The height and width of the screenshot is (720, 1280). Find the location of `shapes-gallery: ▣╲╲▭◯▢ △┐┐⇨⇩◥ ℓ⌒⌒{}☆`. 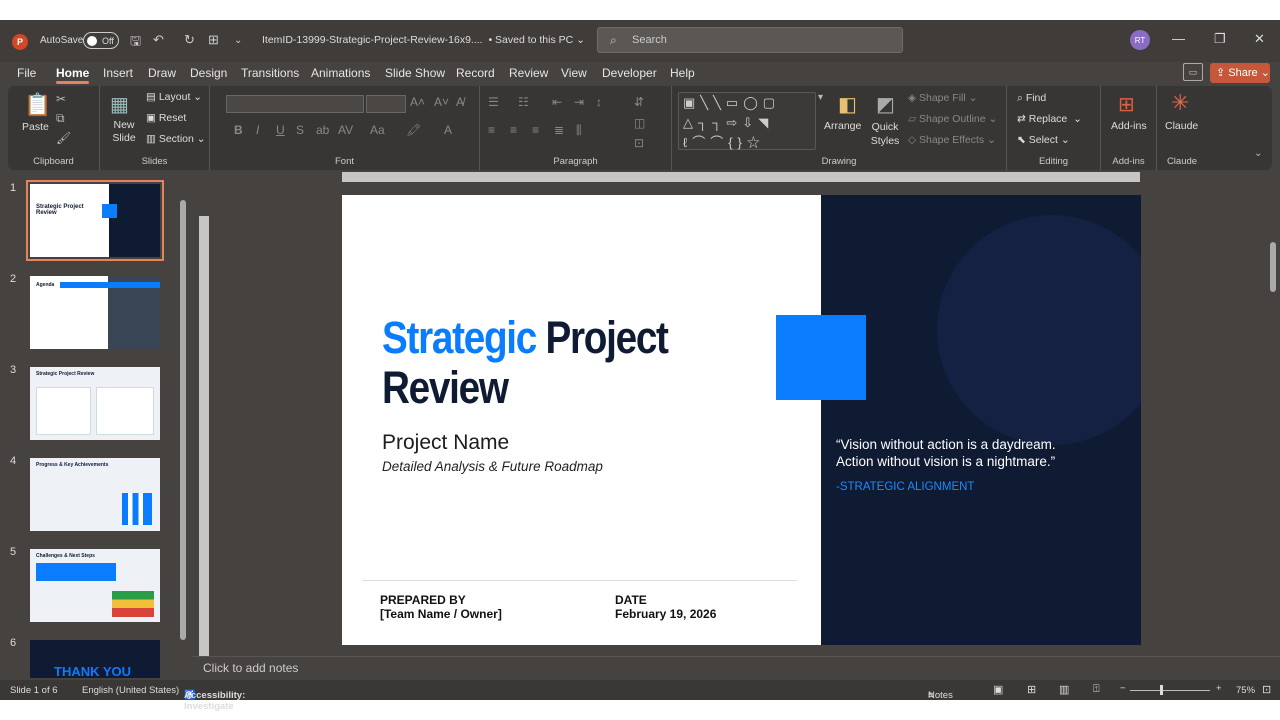

shapes-gallery: ▣╲╲▭◯▢ △┐┐⇨⇩◥ ℓ⌒⌒{}☆ is located at coordinates (747, 121).